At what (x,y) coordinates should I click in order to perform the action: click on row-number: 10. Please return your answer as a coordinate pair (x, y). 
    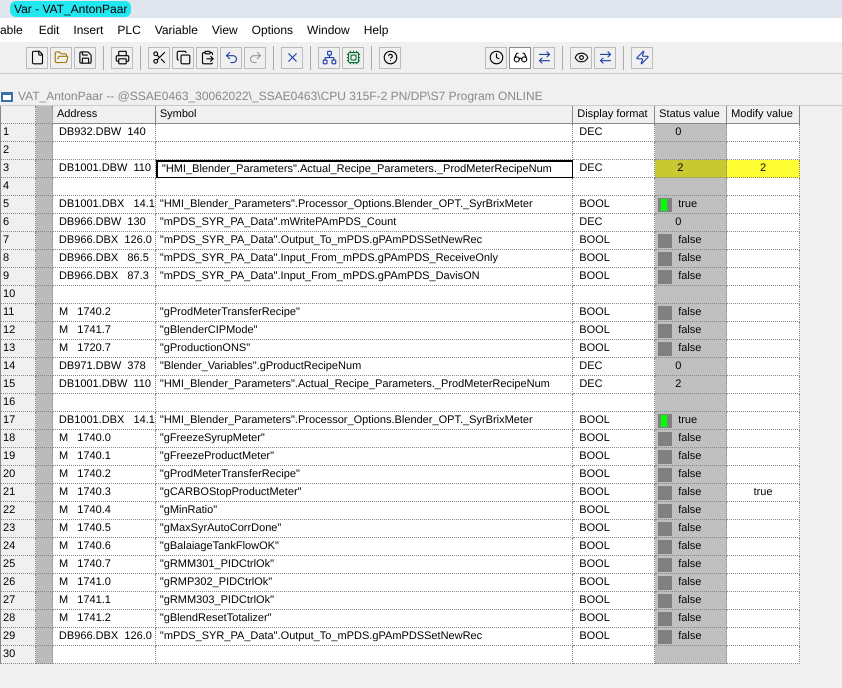
    Looking at the image, I should click on (18, 295).